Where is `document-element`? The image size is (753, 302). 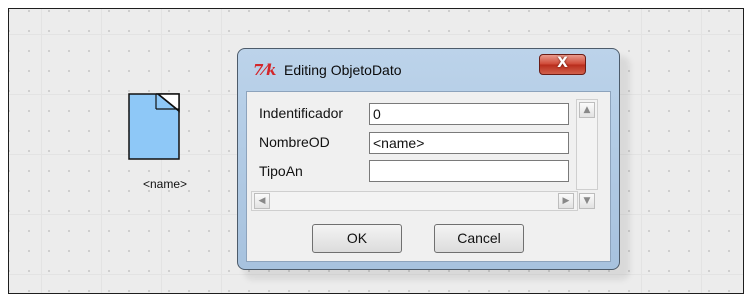
document-element is located at coordinates (154, 129).